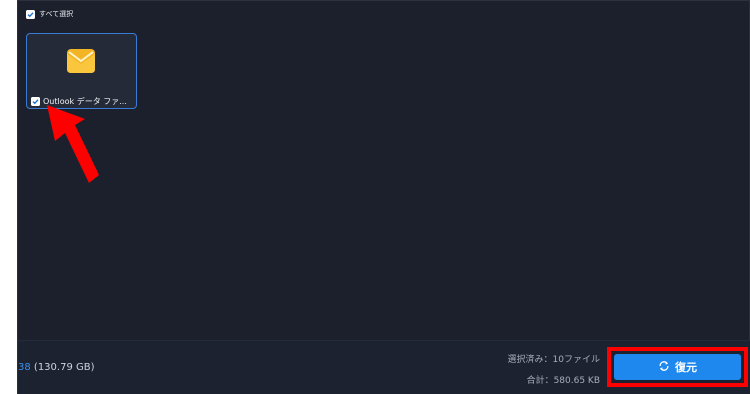  I want to click on file-checkbox, so click(35, 101).